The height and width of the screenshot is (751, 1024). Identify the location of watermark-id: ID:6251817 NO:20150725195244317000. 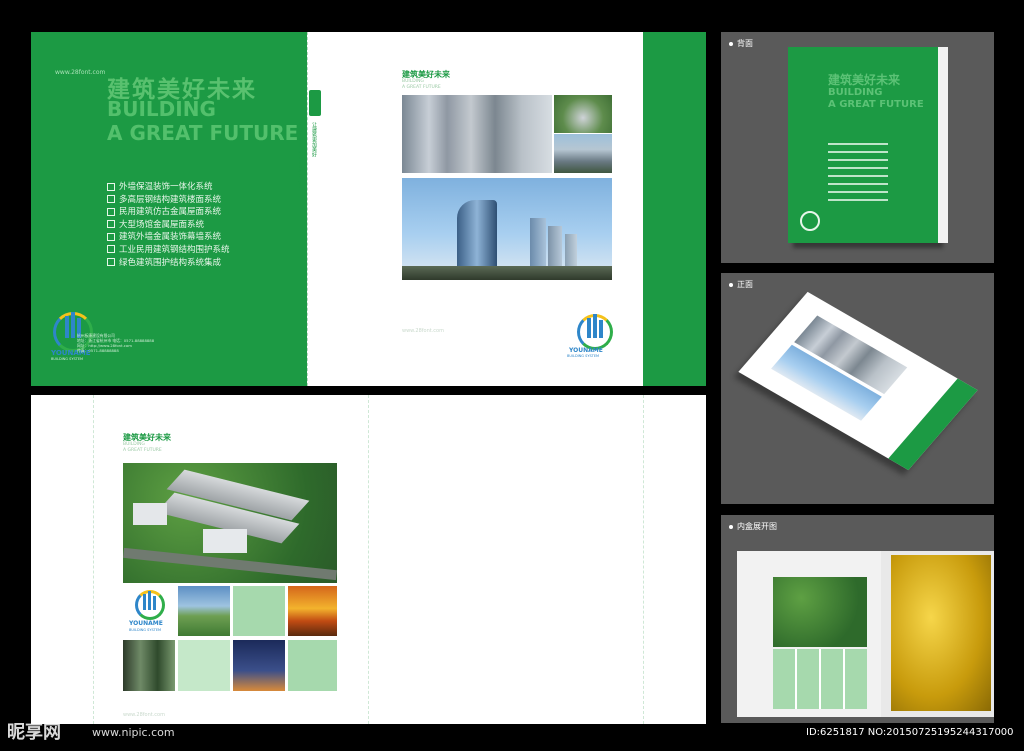
(910, 732).